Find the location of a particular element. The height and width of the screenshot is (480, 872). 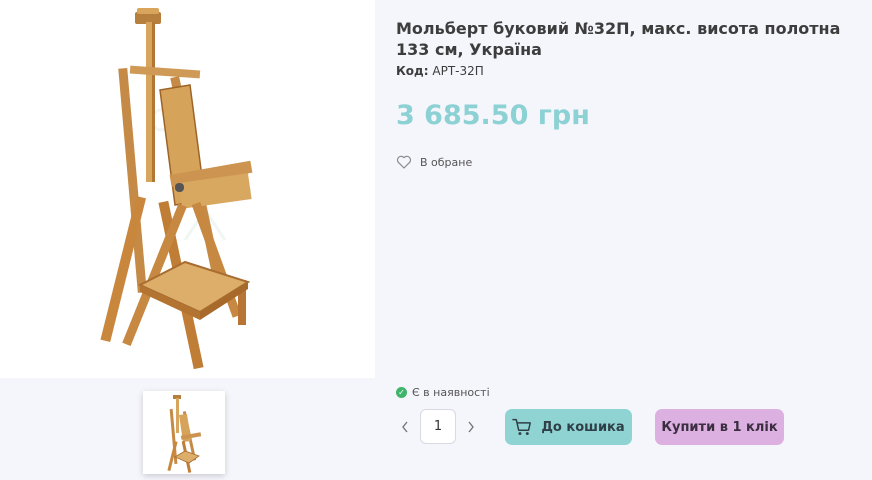

add-to-cart-label: До кошика is located at coordinates (583, 427).